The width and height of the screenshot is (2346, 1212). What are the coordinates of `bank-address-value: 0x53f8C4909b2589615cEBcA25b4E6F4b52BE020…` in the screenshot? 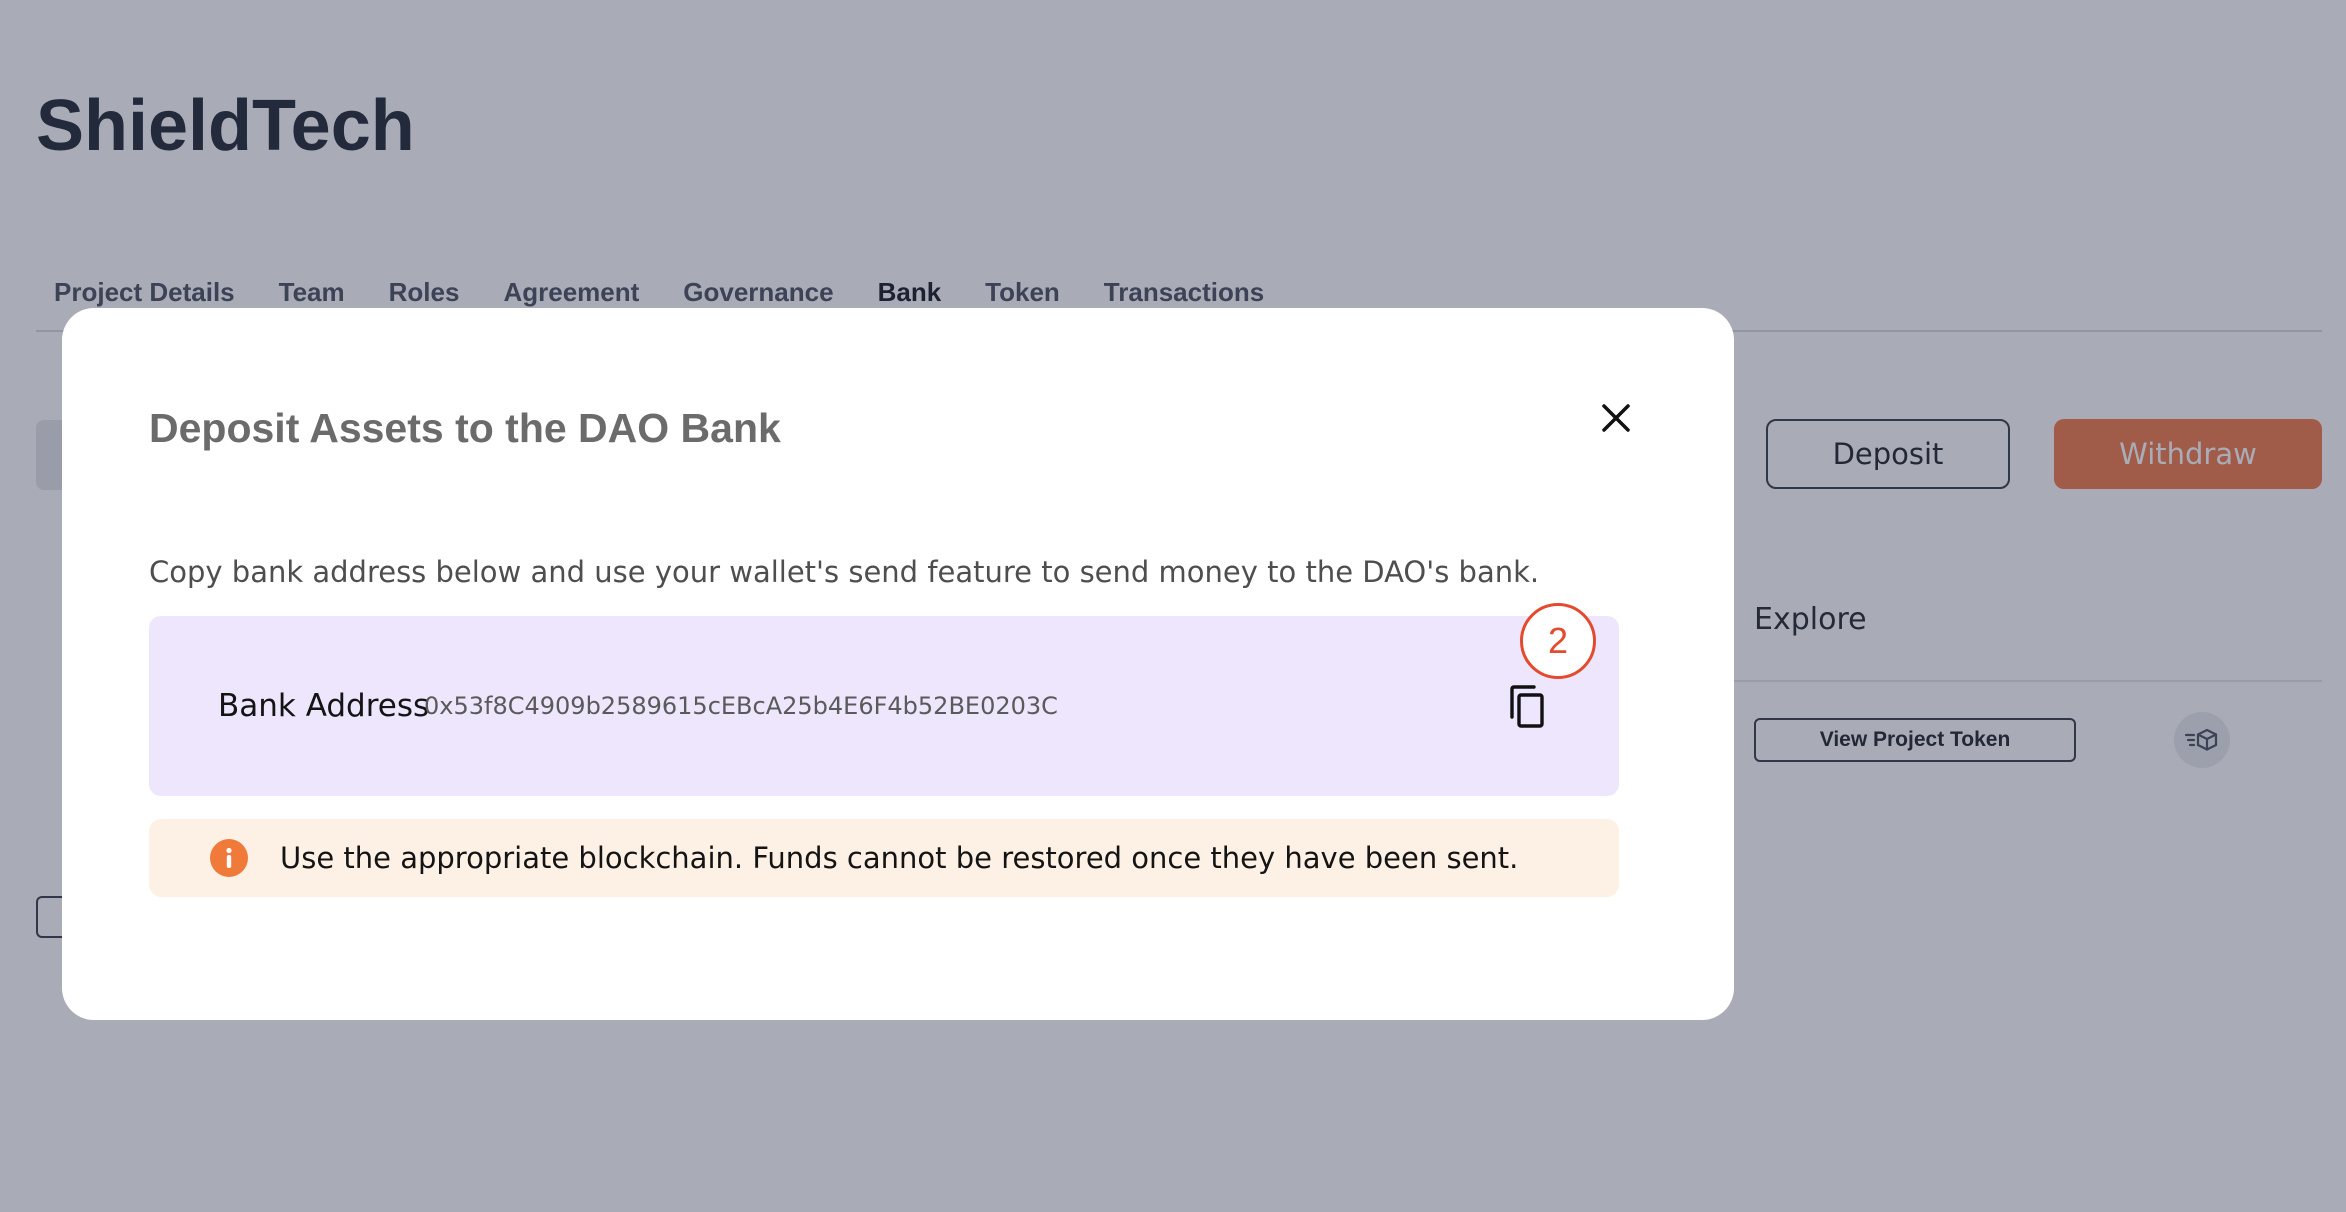 It's located at (741, 706).